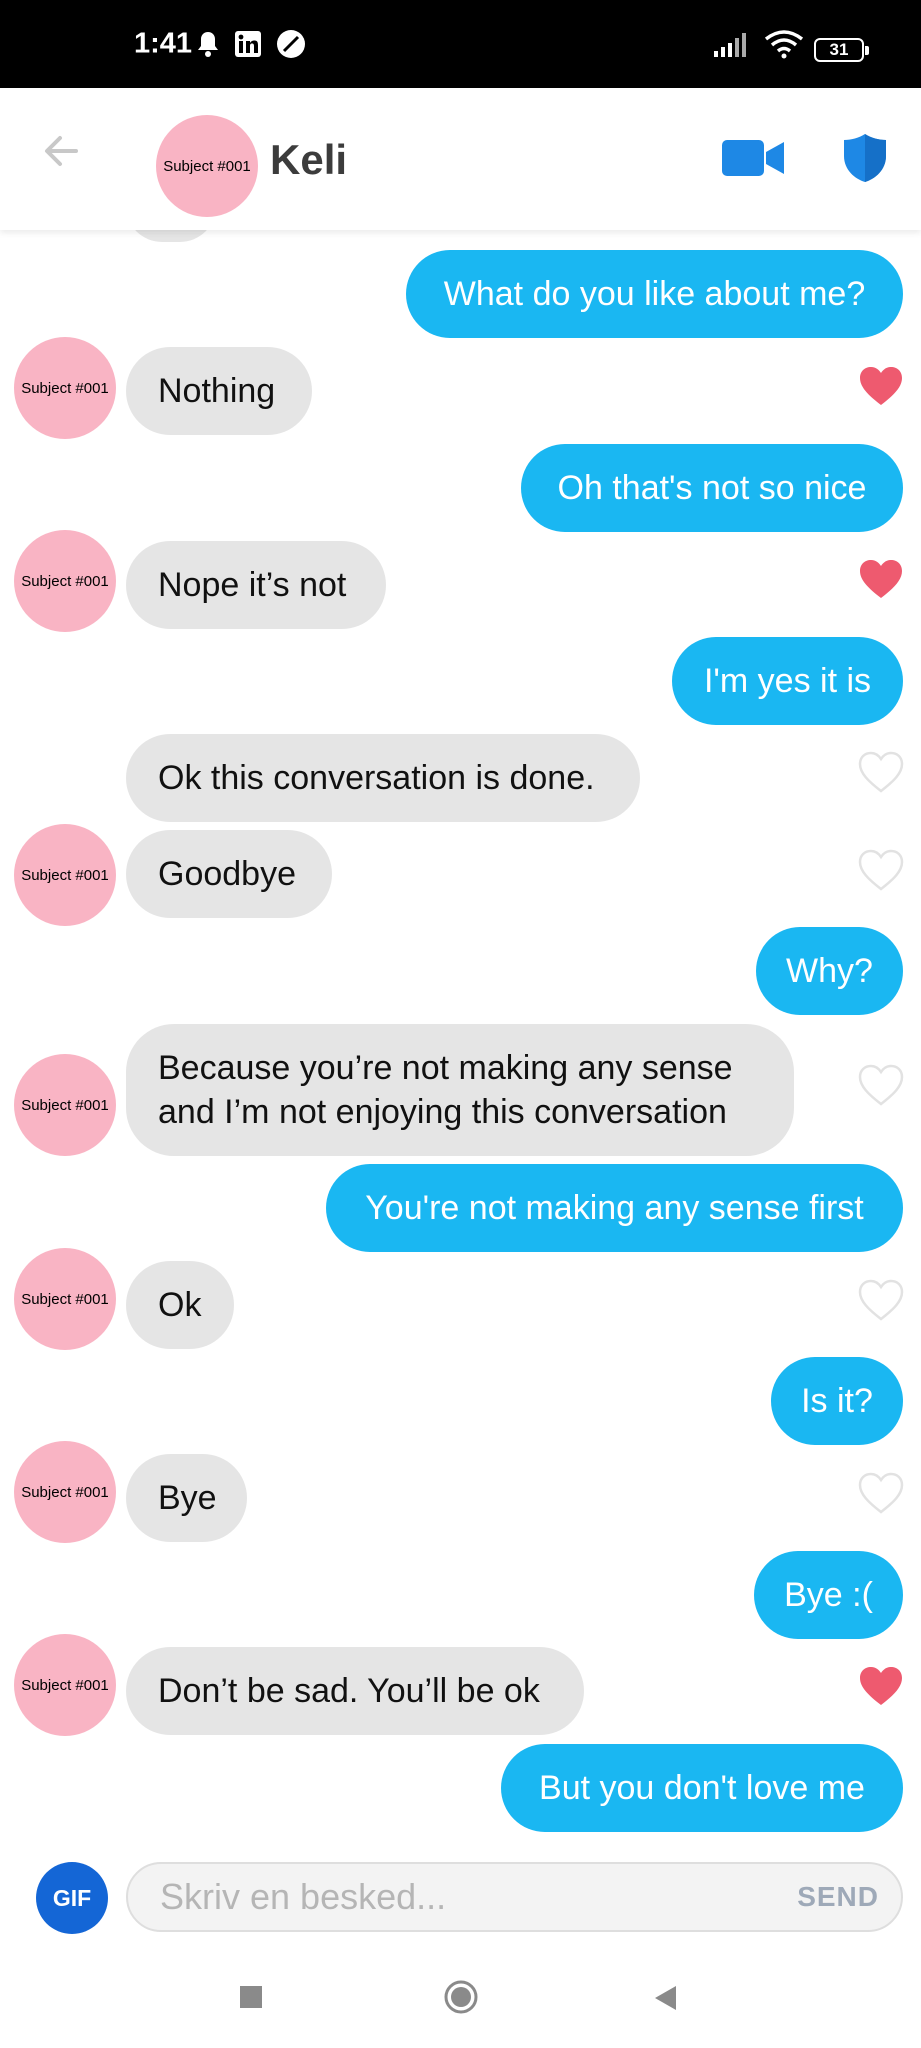 This screenshot has height=2048, width=921. I want to click on sent-message-bubble: But you don't love me, so click(702, 1788).